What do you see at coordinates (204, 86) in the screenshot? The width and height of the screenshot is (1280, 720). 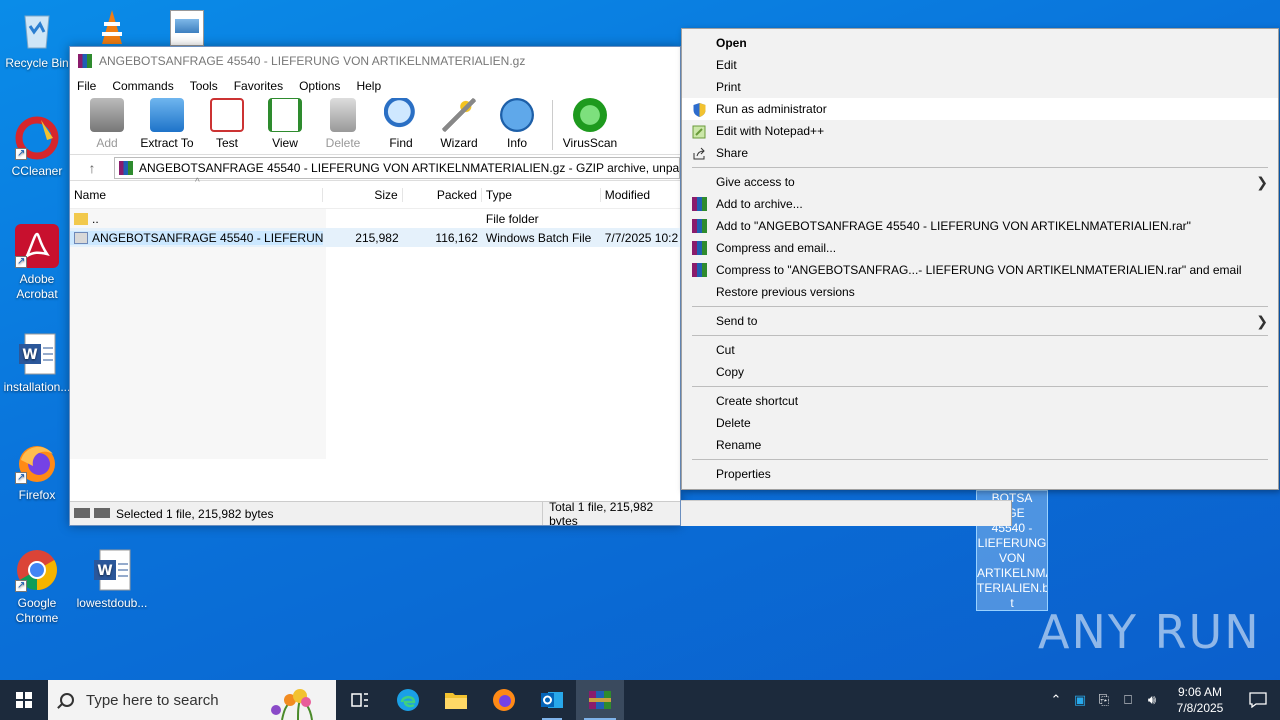 I see `menu-tools: Tools` at bounding box center [204, 86].